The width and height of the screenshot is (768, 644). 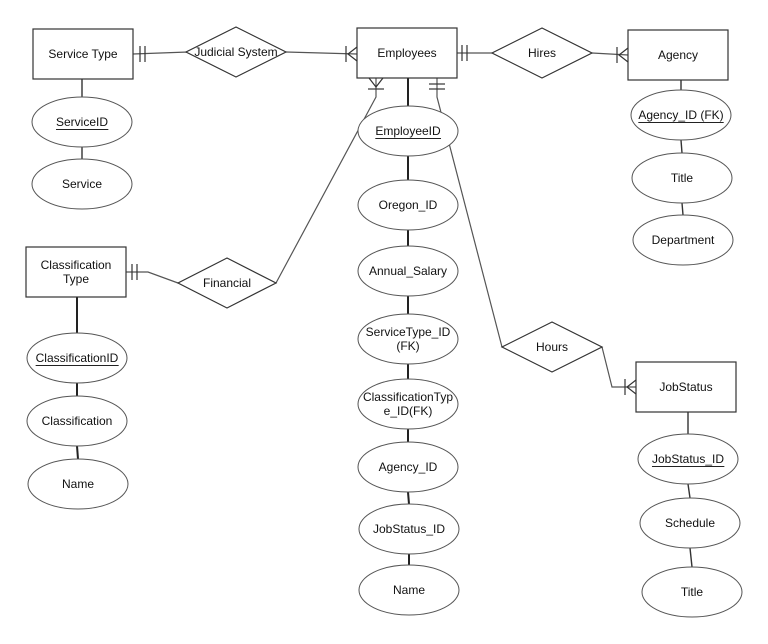 I want to click on entity-agency: Agency, so click(x=678, y=55).